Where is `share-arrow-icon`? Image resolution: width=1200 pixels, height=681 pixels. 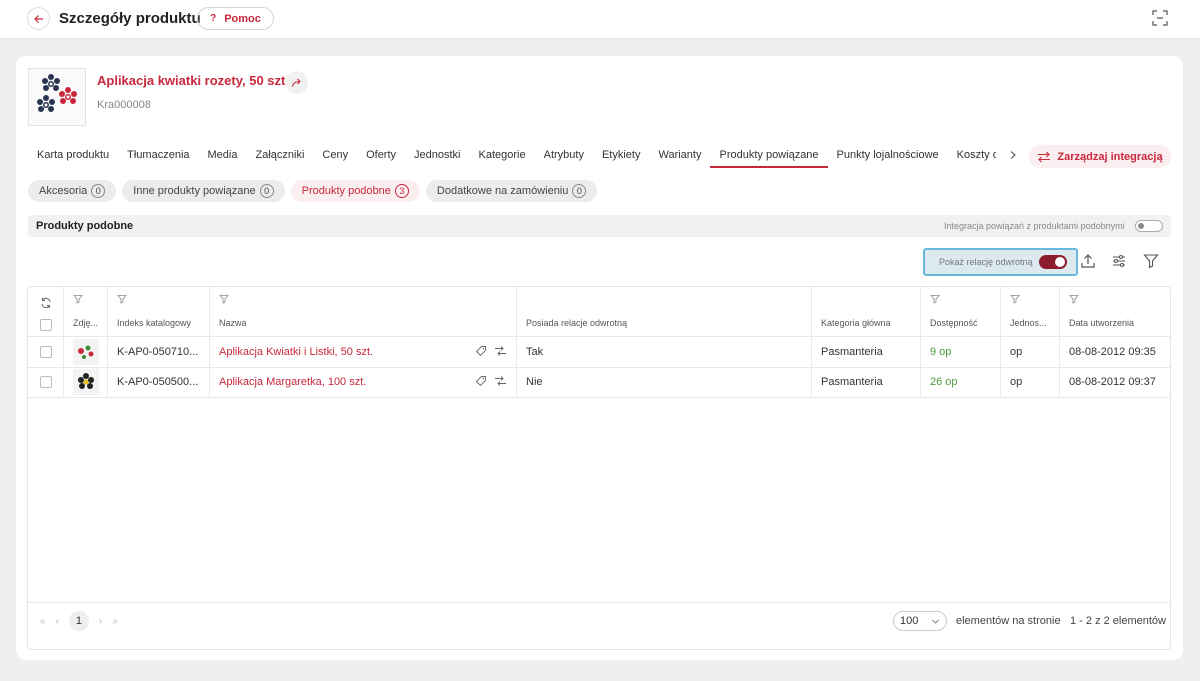
share-arrow-icon is located at coordinates (296, 82).